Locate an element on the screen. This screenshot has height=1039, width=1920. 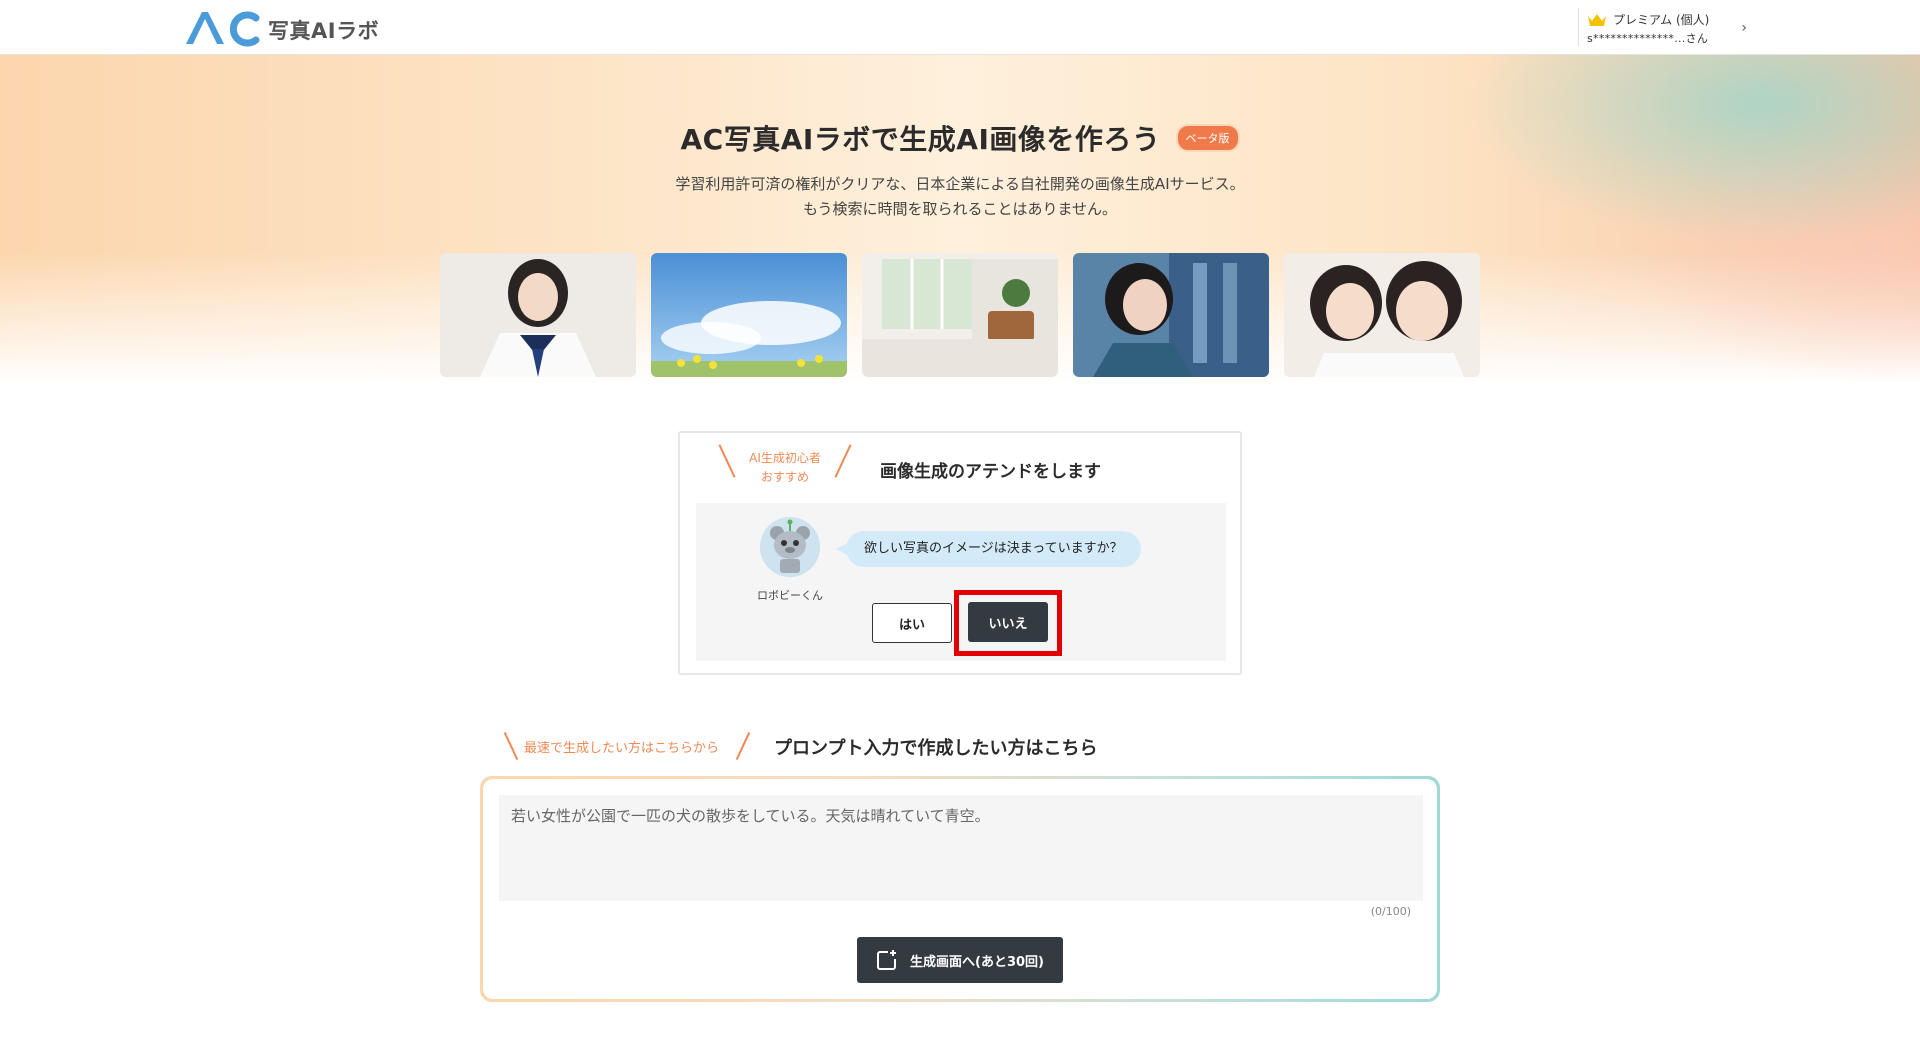
blue-sky-image is located at coordinates (749, 315).